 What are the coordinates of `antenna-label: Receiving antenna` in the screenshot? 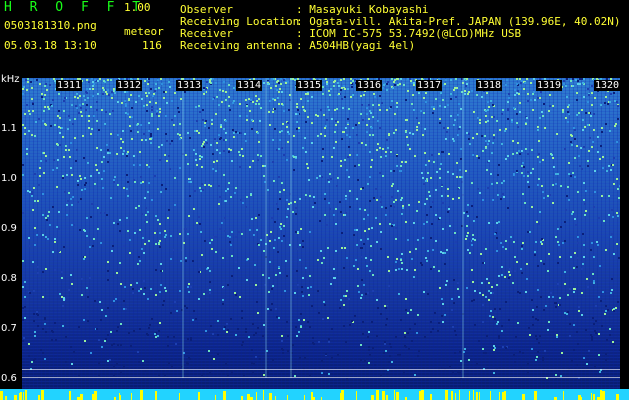 It's located at (236, 45).